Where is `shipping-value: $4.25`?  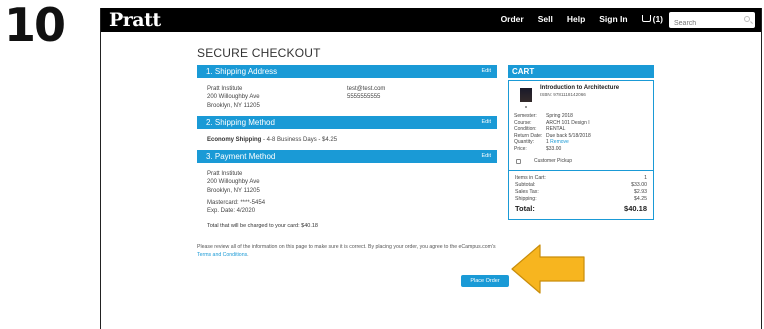 shipping-value: $4.25 is located at coordinates (640, 199).